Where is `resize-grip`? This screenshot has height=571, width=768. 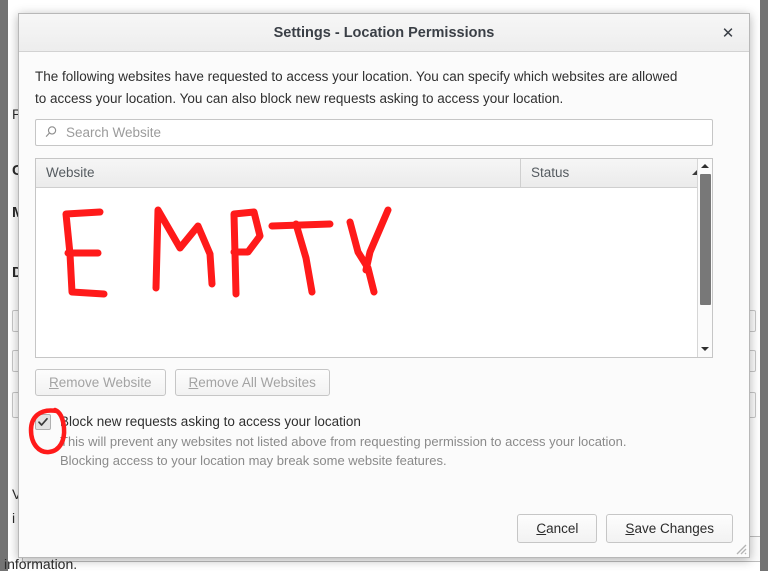 resize-grip is located at coordinates (740, 548).